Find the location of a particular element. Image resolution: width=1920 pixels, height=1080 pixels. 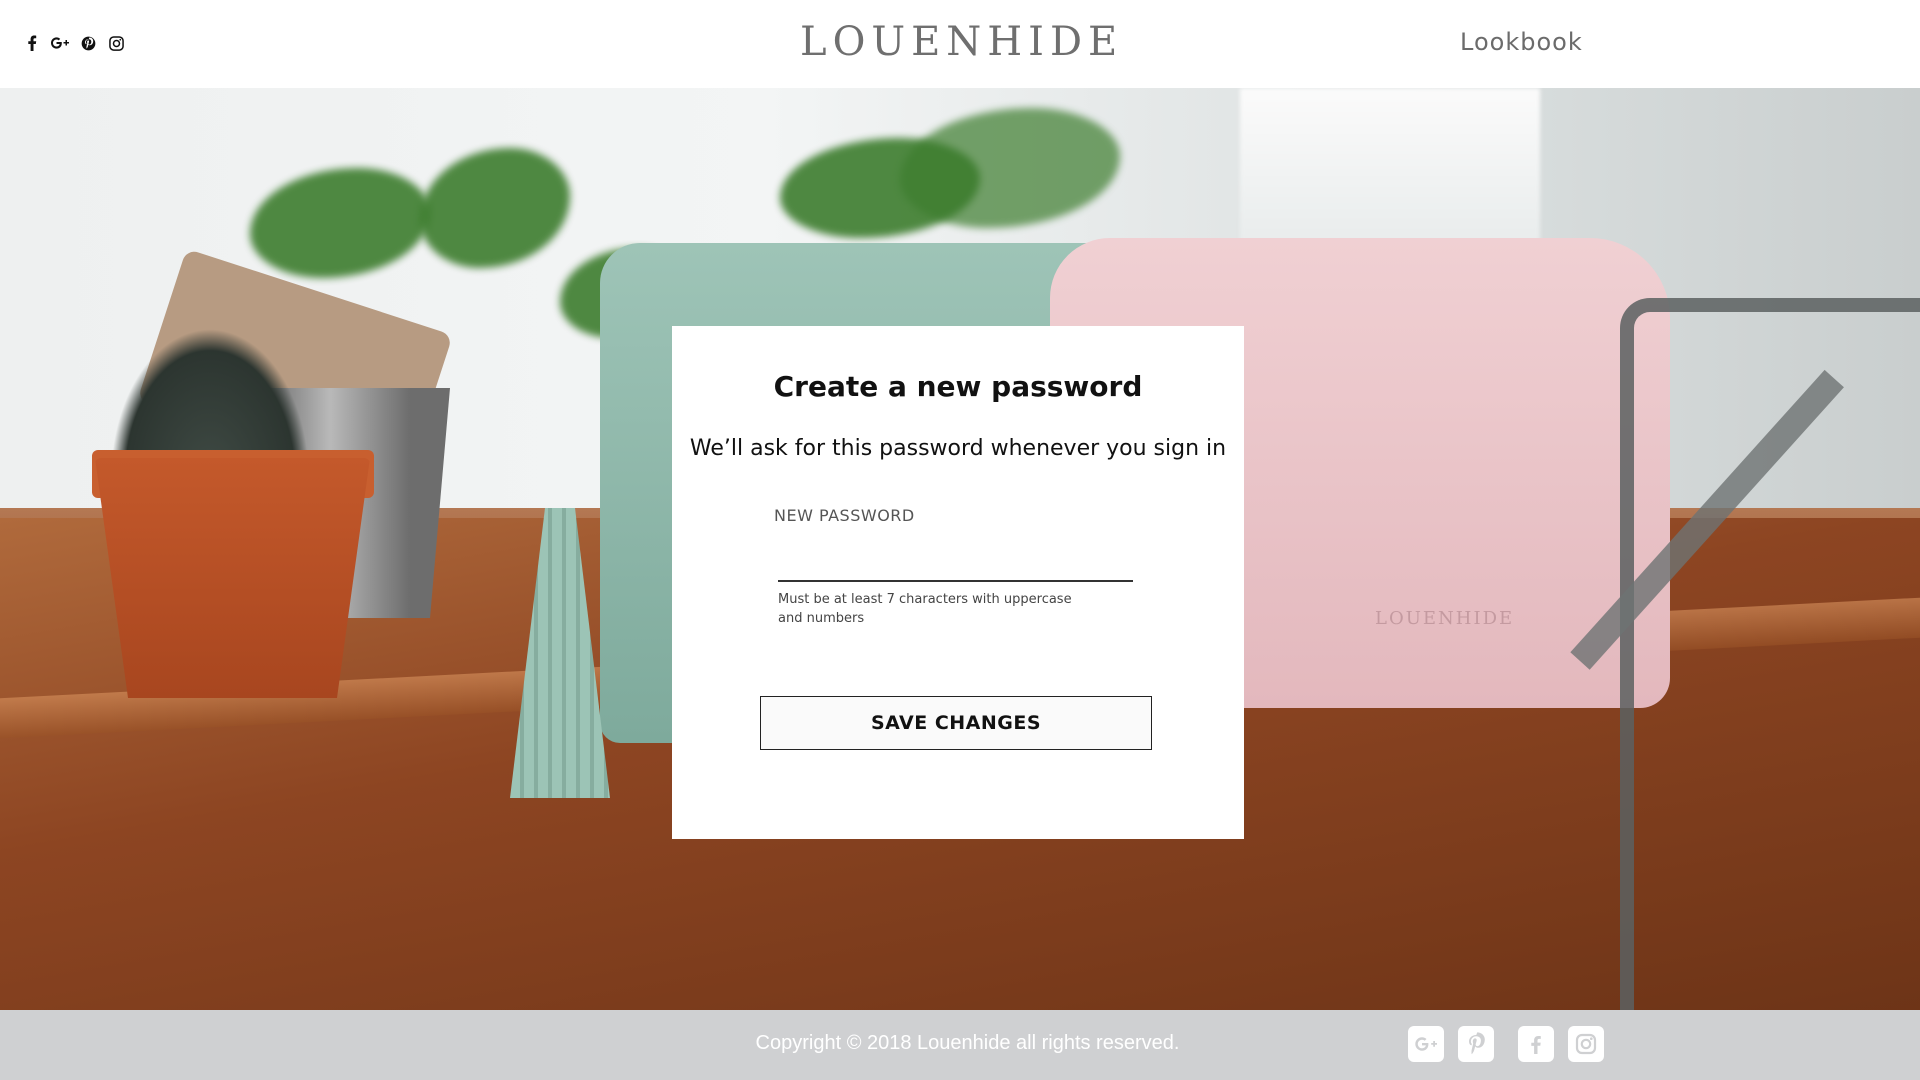

terracotta-pot is located at coordinates (232, 578).